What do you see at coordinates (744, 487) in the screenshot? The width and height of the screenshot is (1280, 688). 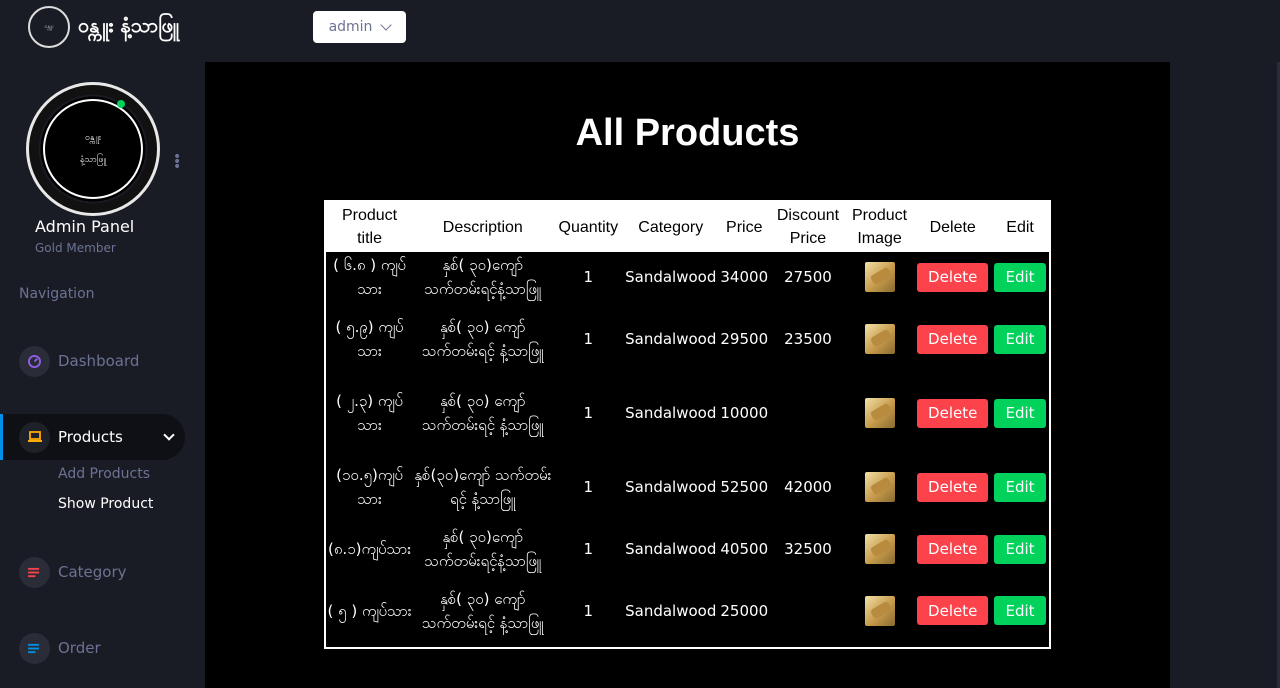 I see `cell-price: 52500` at bounding box center [744, 487].